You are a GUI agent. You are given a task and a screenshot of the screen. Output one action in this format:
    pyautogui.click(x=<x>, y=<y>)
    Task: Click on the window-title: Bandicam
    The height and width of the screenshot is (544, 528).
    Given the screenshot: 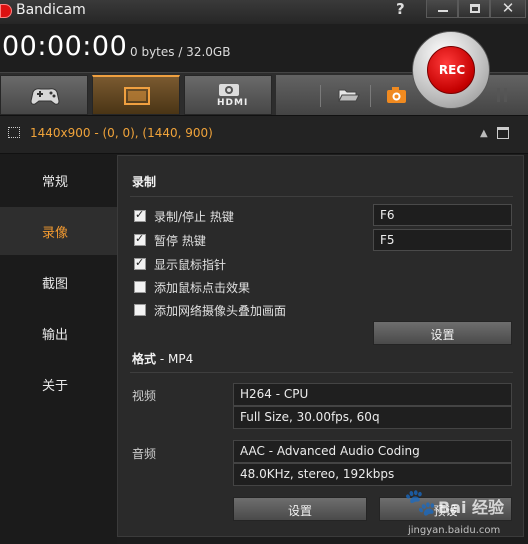 What is the action you would take?
    pyautogui.click(x=51, y=10)
    